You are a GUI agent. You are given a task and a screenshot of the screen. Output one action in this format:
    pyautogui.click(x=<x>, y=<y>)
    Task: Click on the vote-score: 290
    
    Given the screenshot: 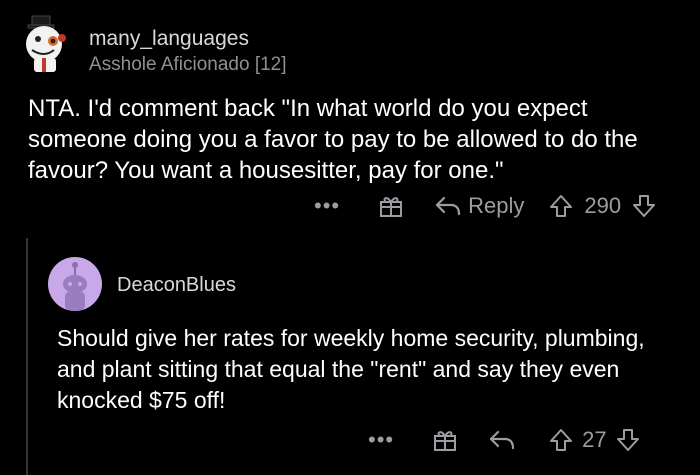 What is the action you would take?
    pyautogui.click(x=603, y=205)
    